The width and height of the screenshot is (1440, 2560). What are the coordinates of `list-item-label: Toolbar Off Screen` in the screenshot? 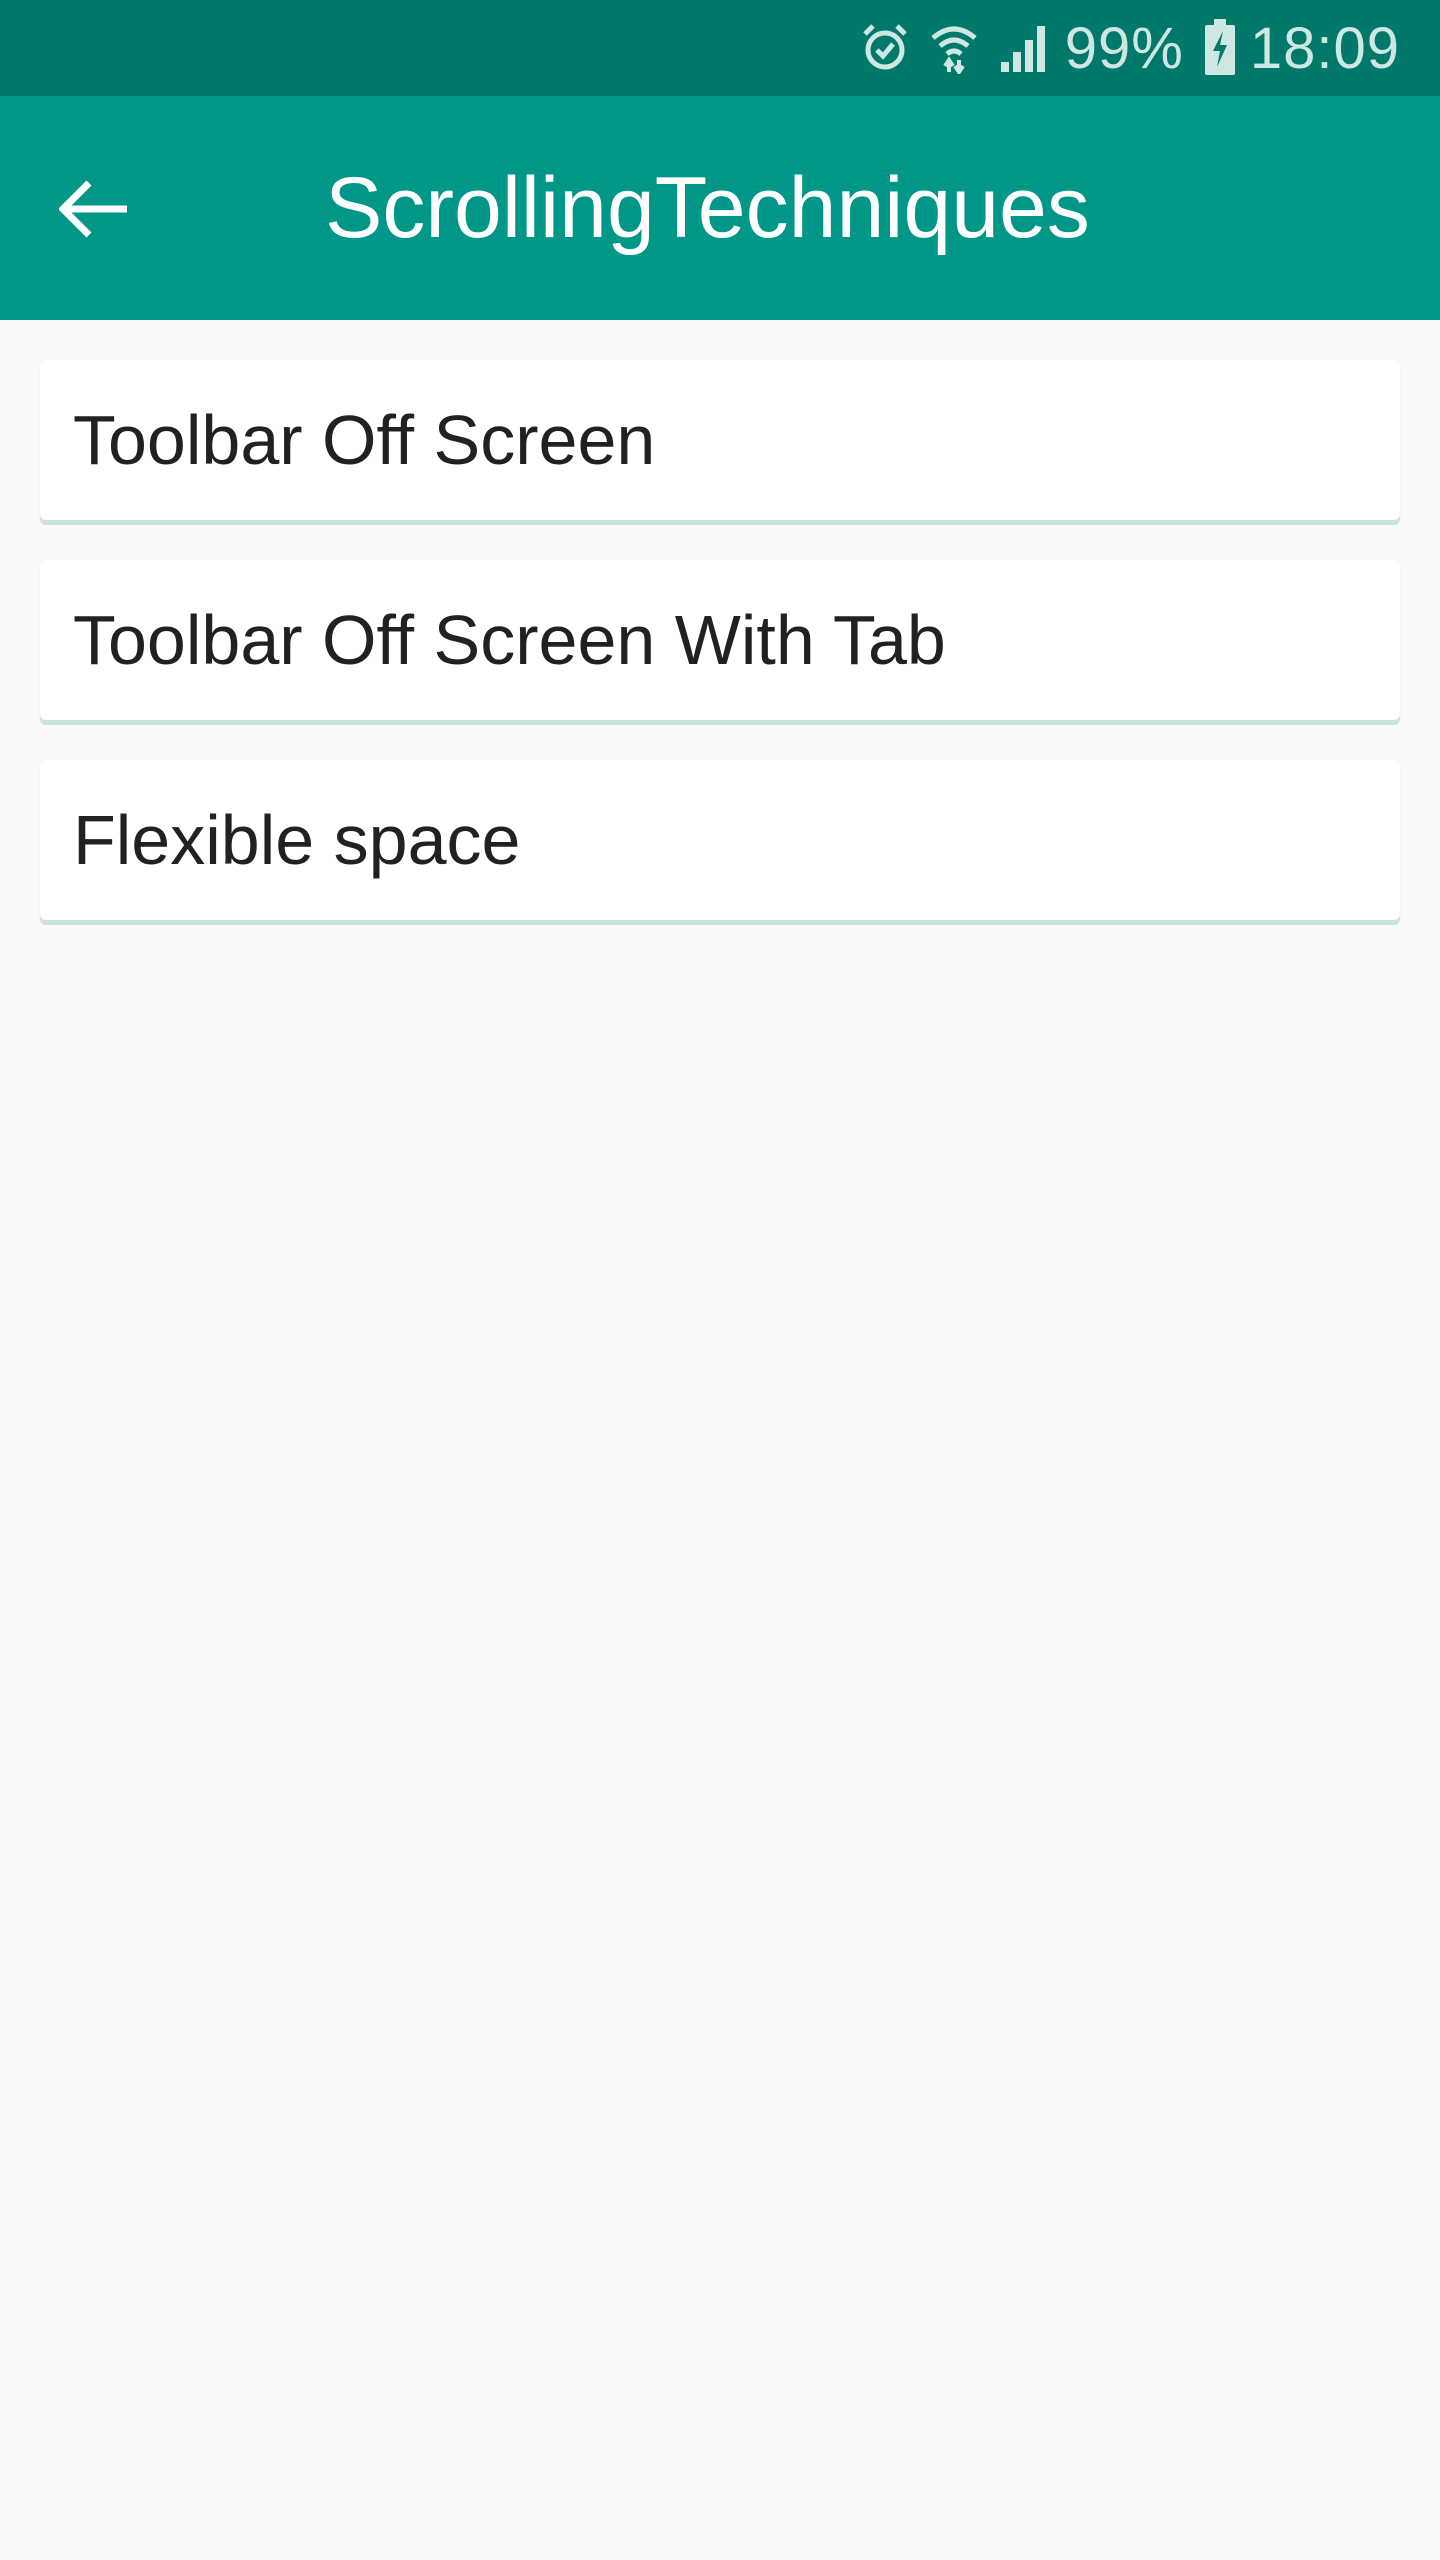 It's located at (364, 440).